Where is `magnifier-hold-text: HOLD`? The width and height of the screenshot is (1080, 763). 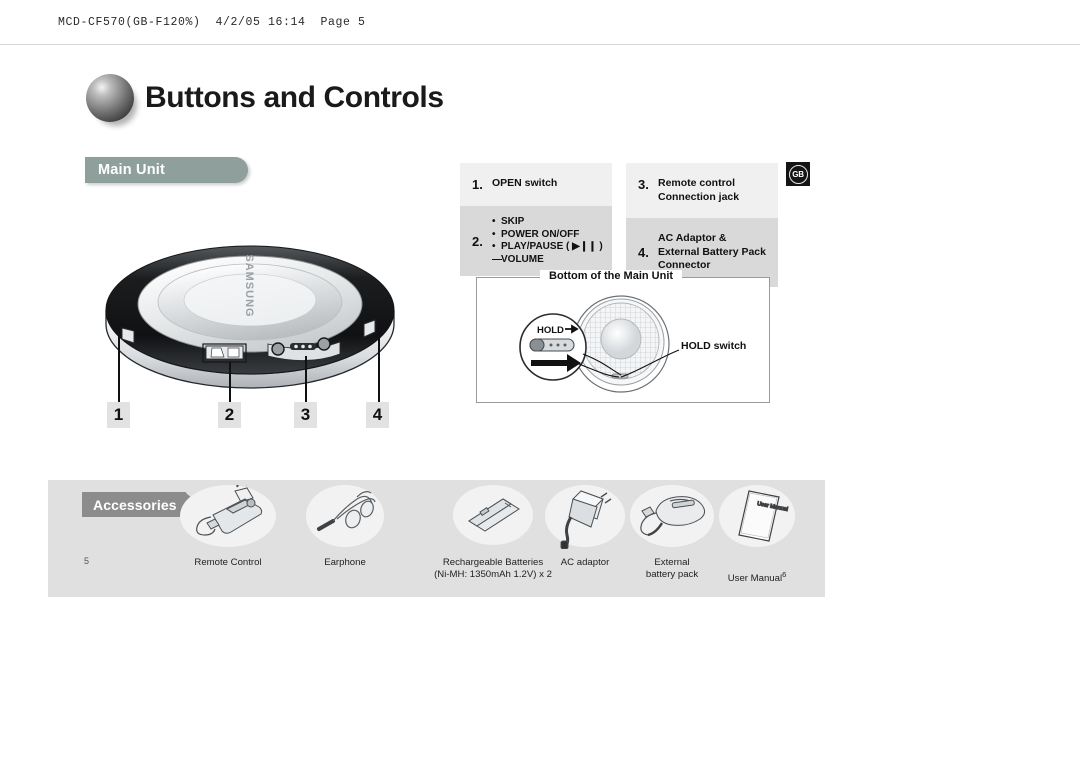 magnifier-hold-text: HOLD is located at coordinates (550, 330).